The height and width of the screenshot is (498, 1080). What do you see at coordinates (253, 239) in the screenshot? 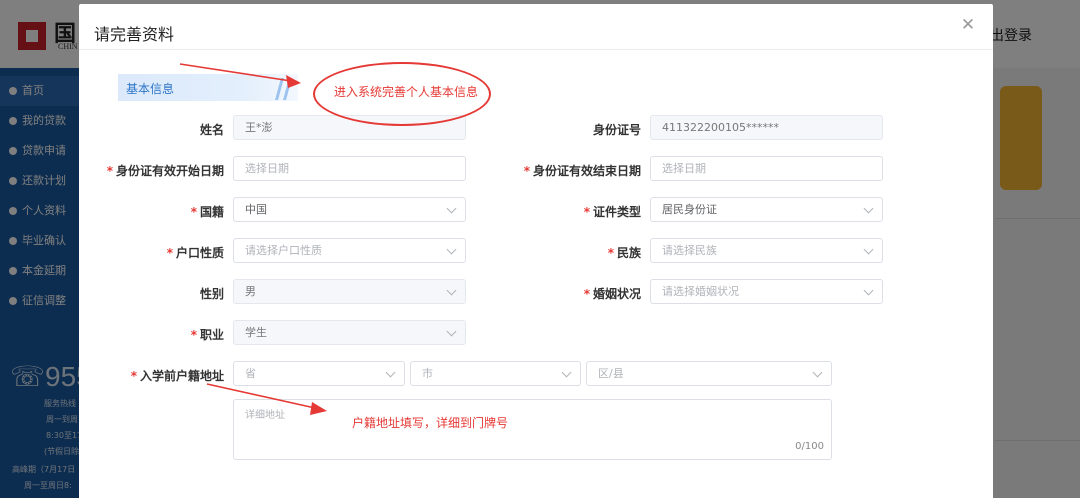
I see `annotation-arrows` at bounding box center [253, 239].